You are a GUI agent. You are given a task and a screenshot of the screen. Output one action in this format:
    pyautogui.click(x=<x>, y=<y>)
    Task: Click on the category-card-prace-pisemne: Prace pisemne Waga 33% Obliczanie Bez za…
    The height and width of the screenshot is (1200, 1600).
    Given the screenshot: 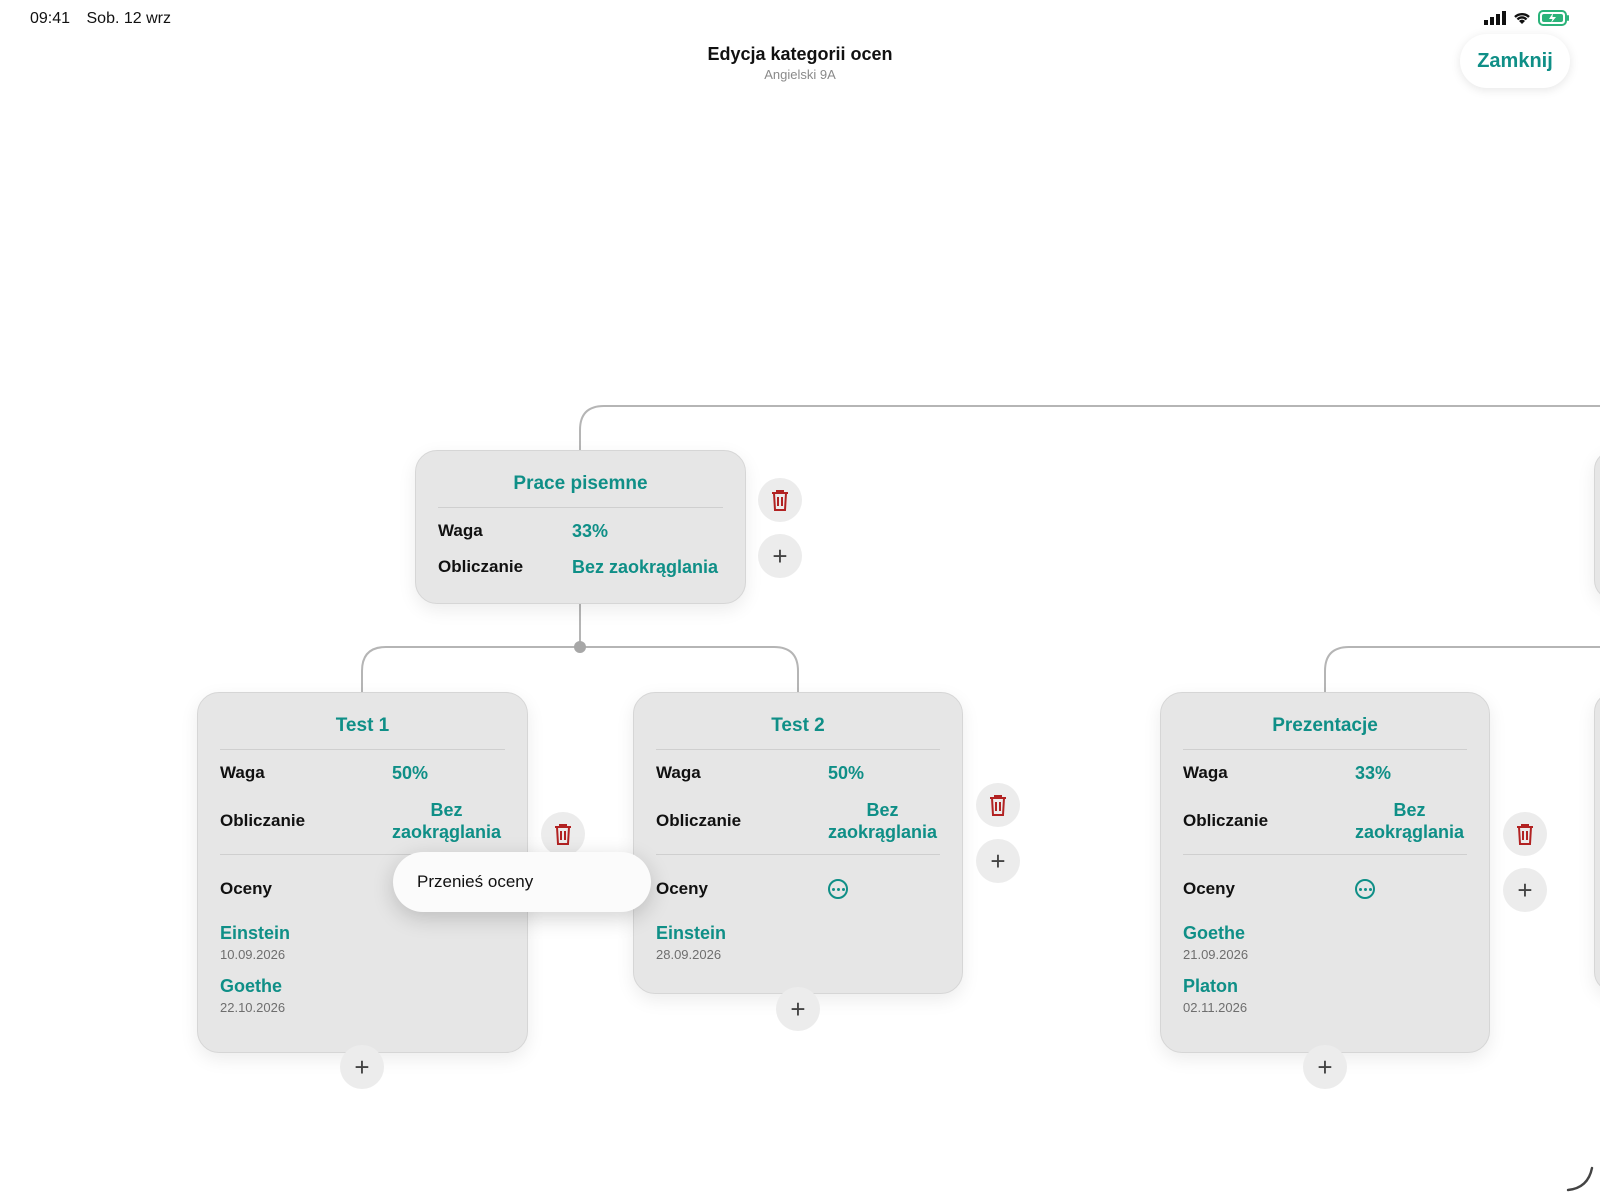 What is the action you would take?
    pyautogui.click(x=580, y=527)
    